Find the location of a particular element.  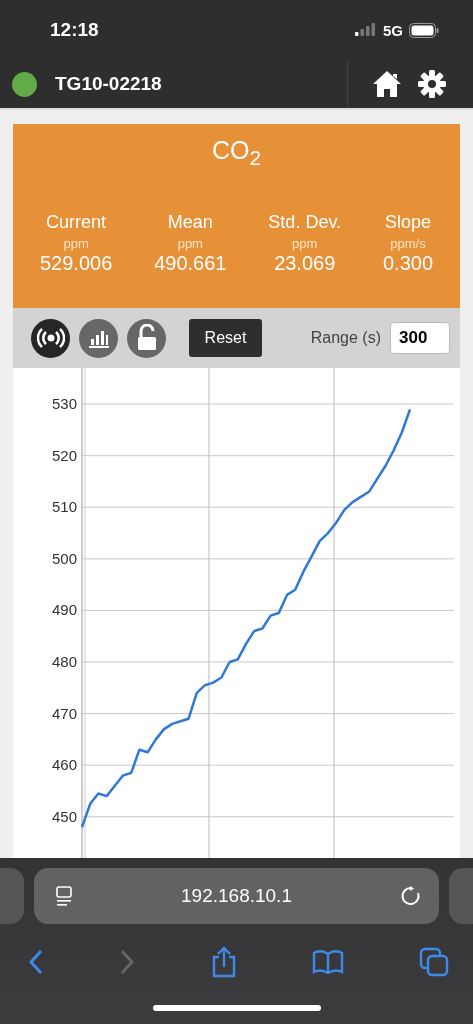

range-input: 300 is located at coordinates (420, 338).